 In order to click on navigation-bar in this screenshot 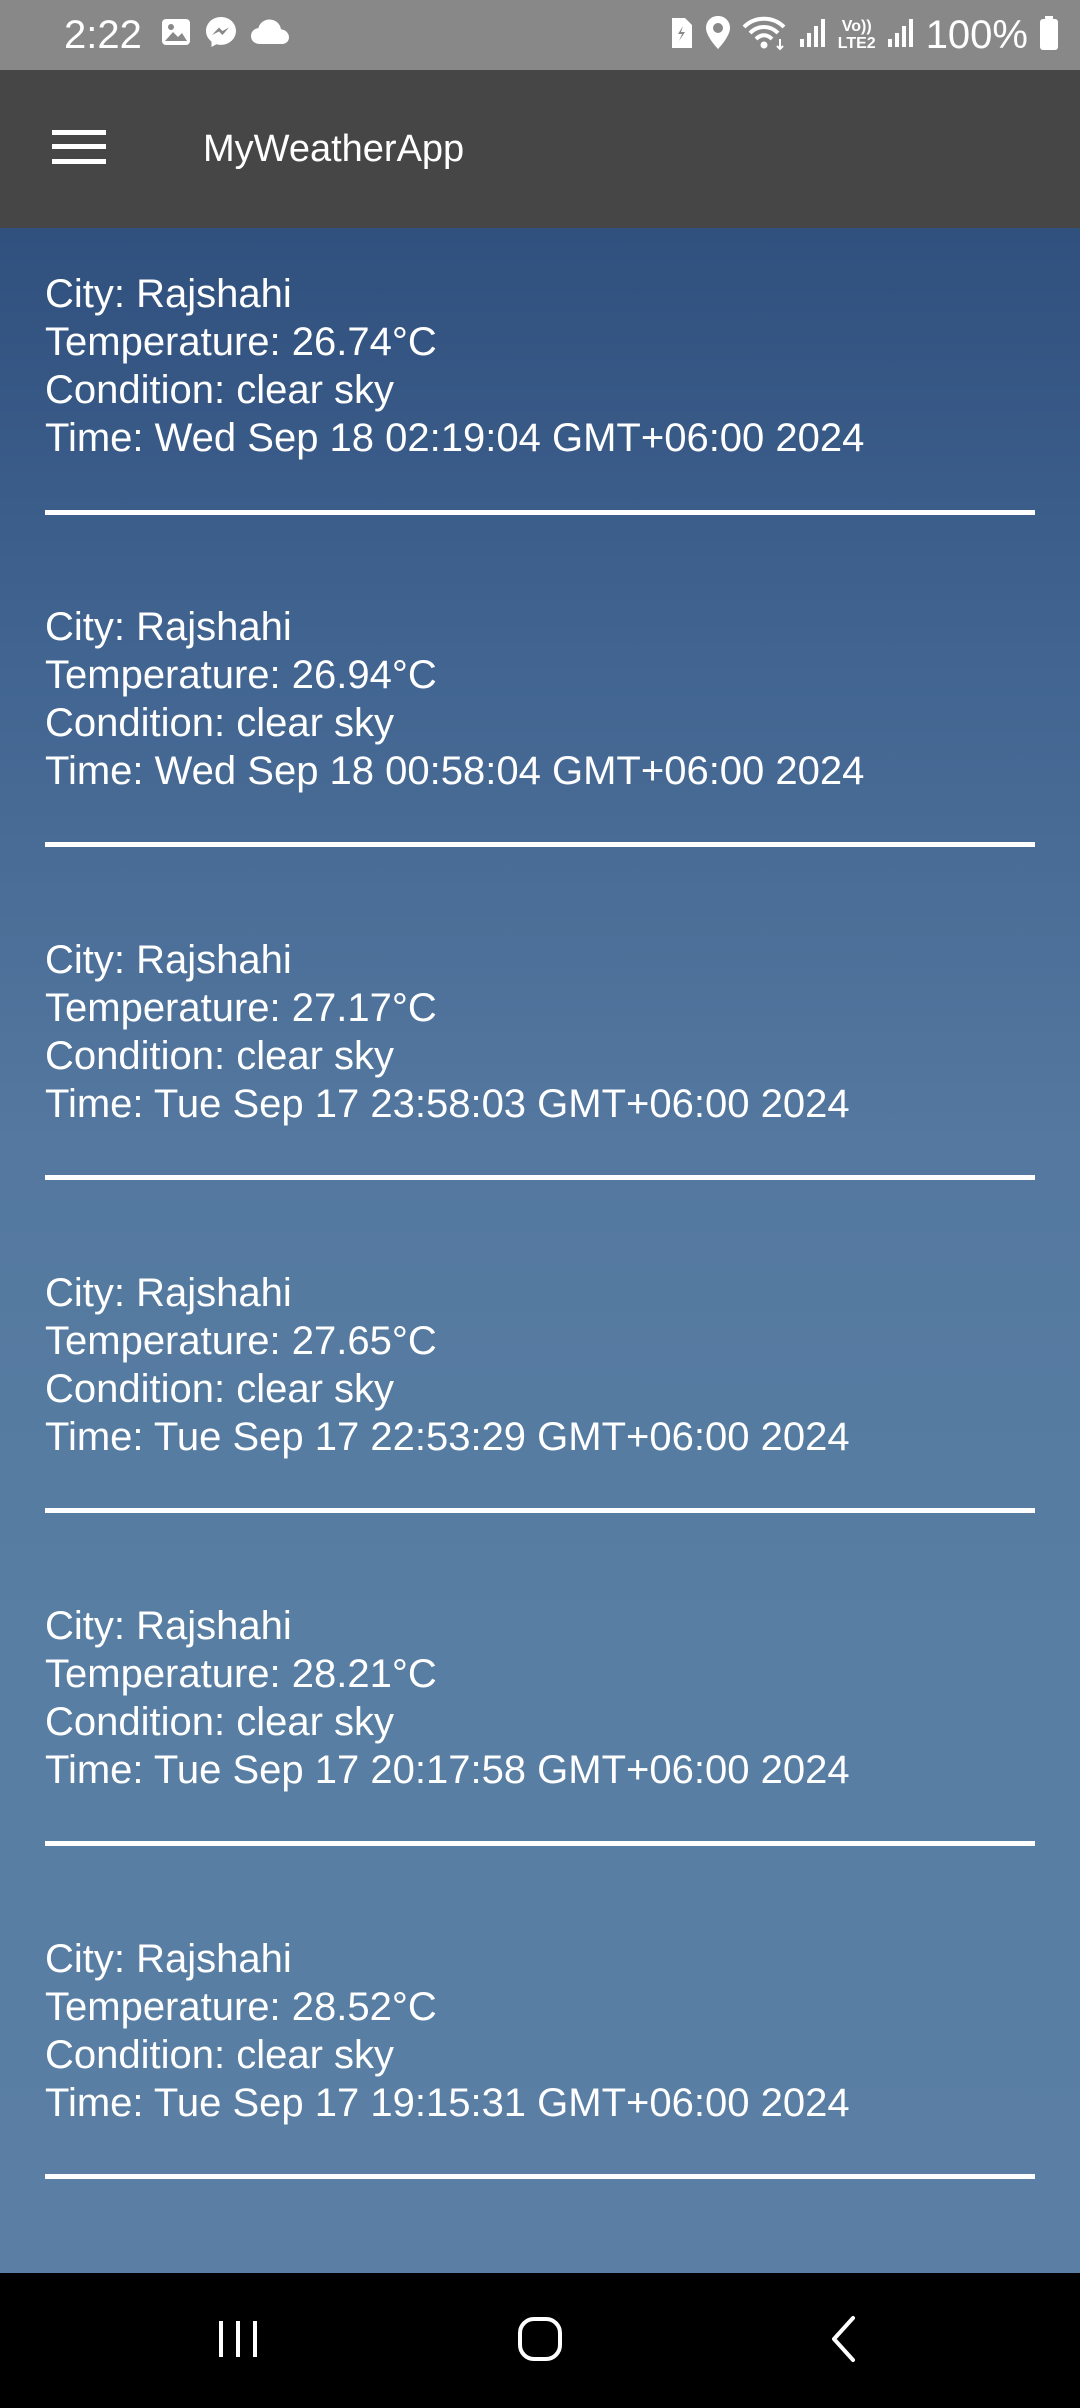, I will do `click(540, 2340)`.